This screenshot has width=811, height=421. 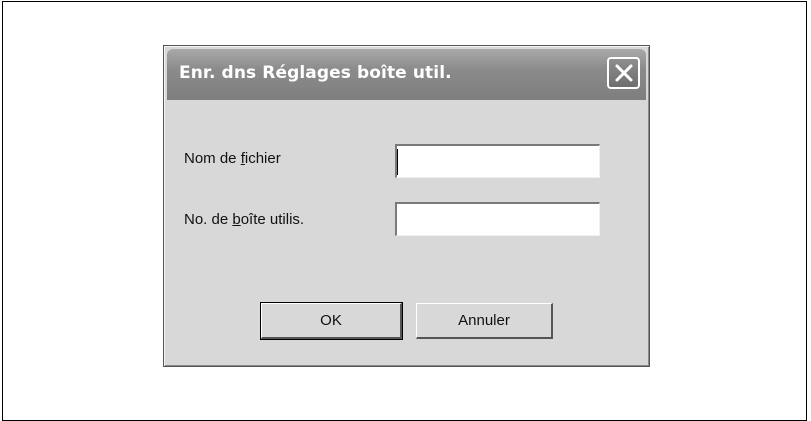 I want to click on dialog-title: Enr. dns Réglages boîte util., so click(x=315, y=73).